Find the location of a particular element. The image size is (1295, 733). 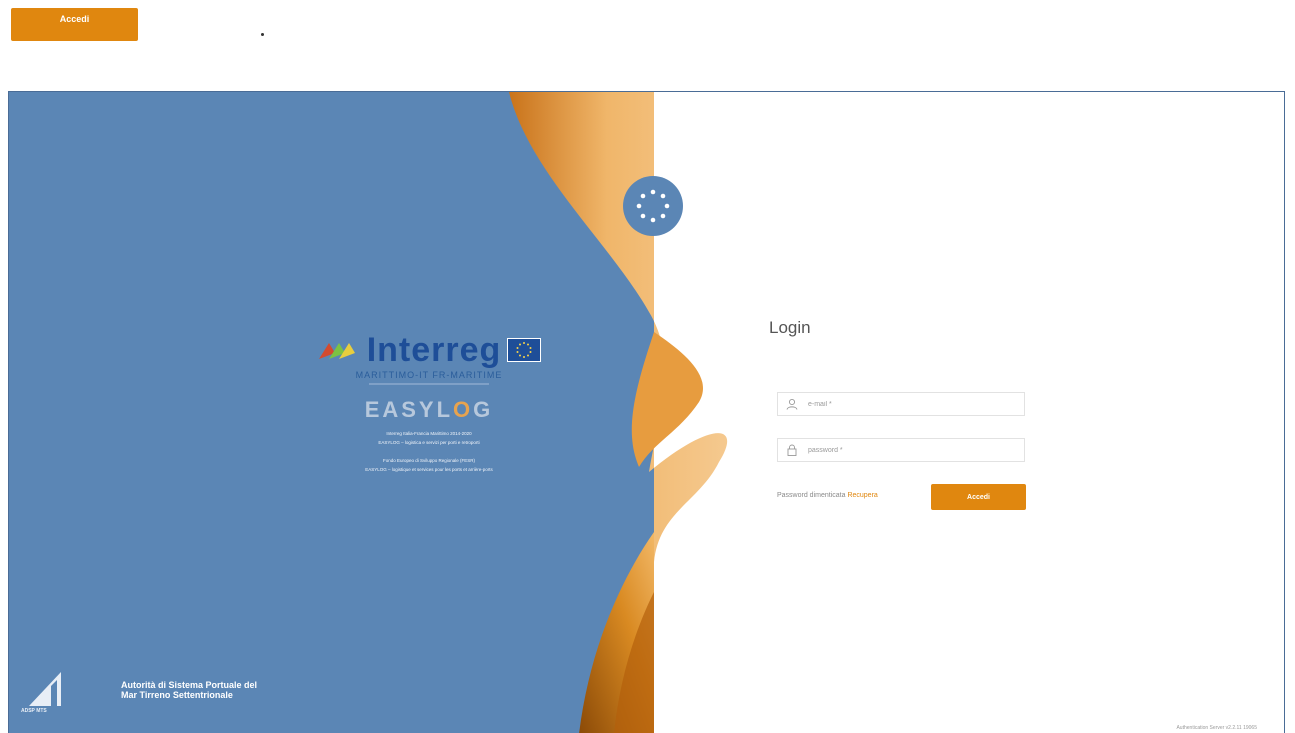

email-input is located at coordinates (908, 404).